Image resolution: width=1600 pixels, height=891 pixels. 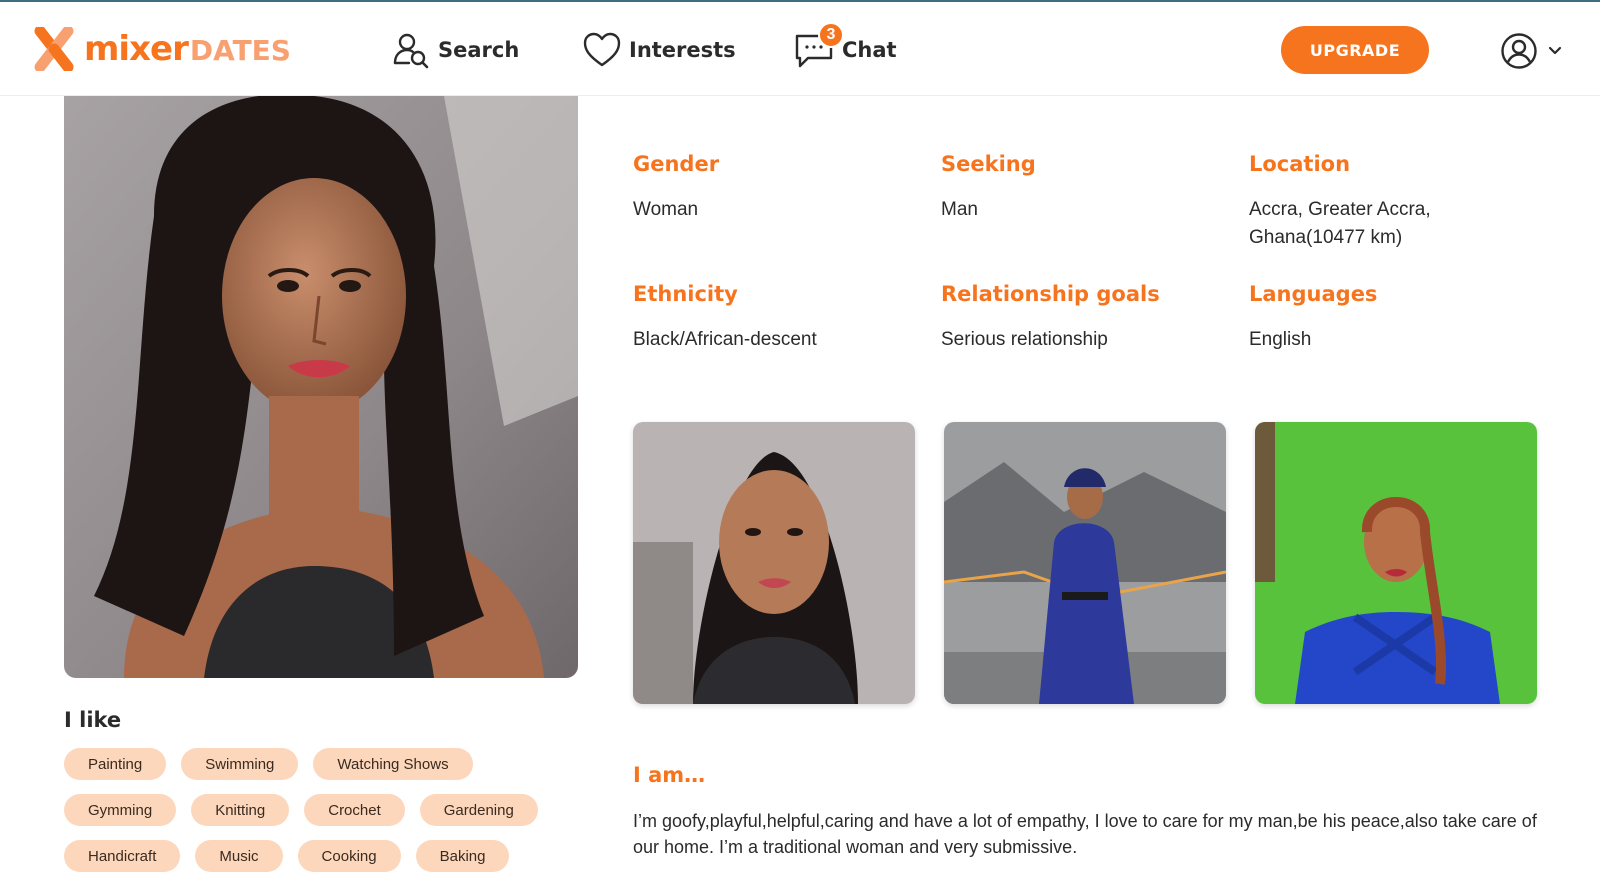 What do you see at coordinates (666, 209) in the screenshot?
I see `info-value: Woman` at bounding box center [666, 209].